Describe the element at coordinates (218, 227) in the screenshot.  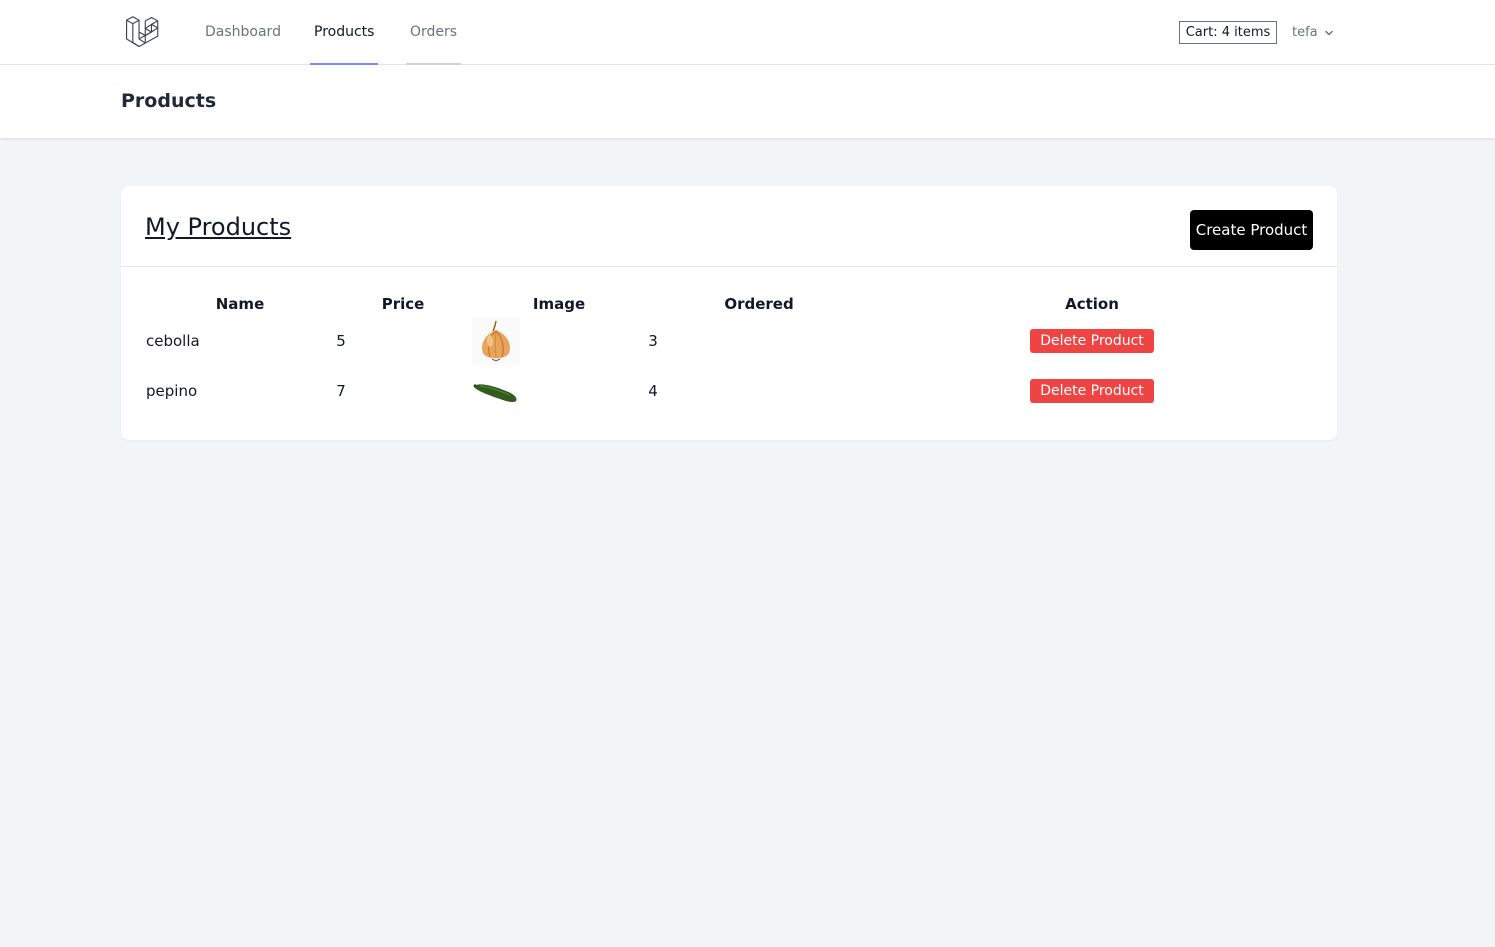
I see `card-title: My Products` at that location.